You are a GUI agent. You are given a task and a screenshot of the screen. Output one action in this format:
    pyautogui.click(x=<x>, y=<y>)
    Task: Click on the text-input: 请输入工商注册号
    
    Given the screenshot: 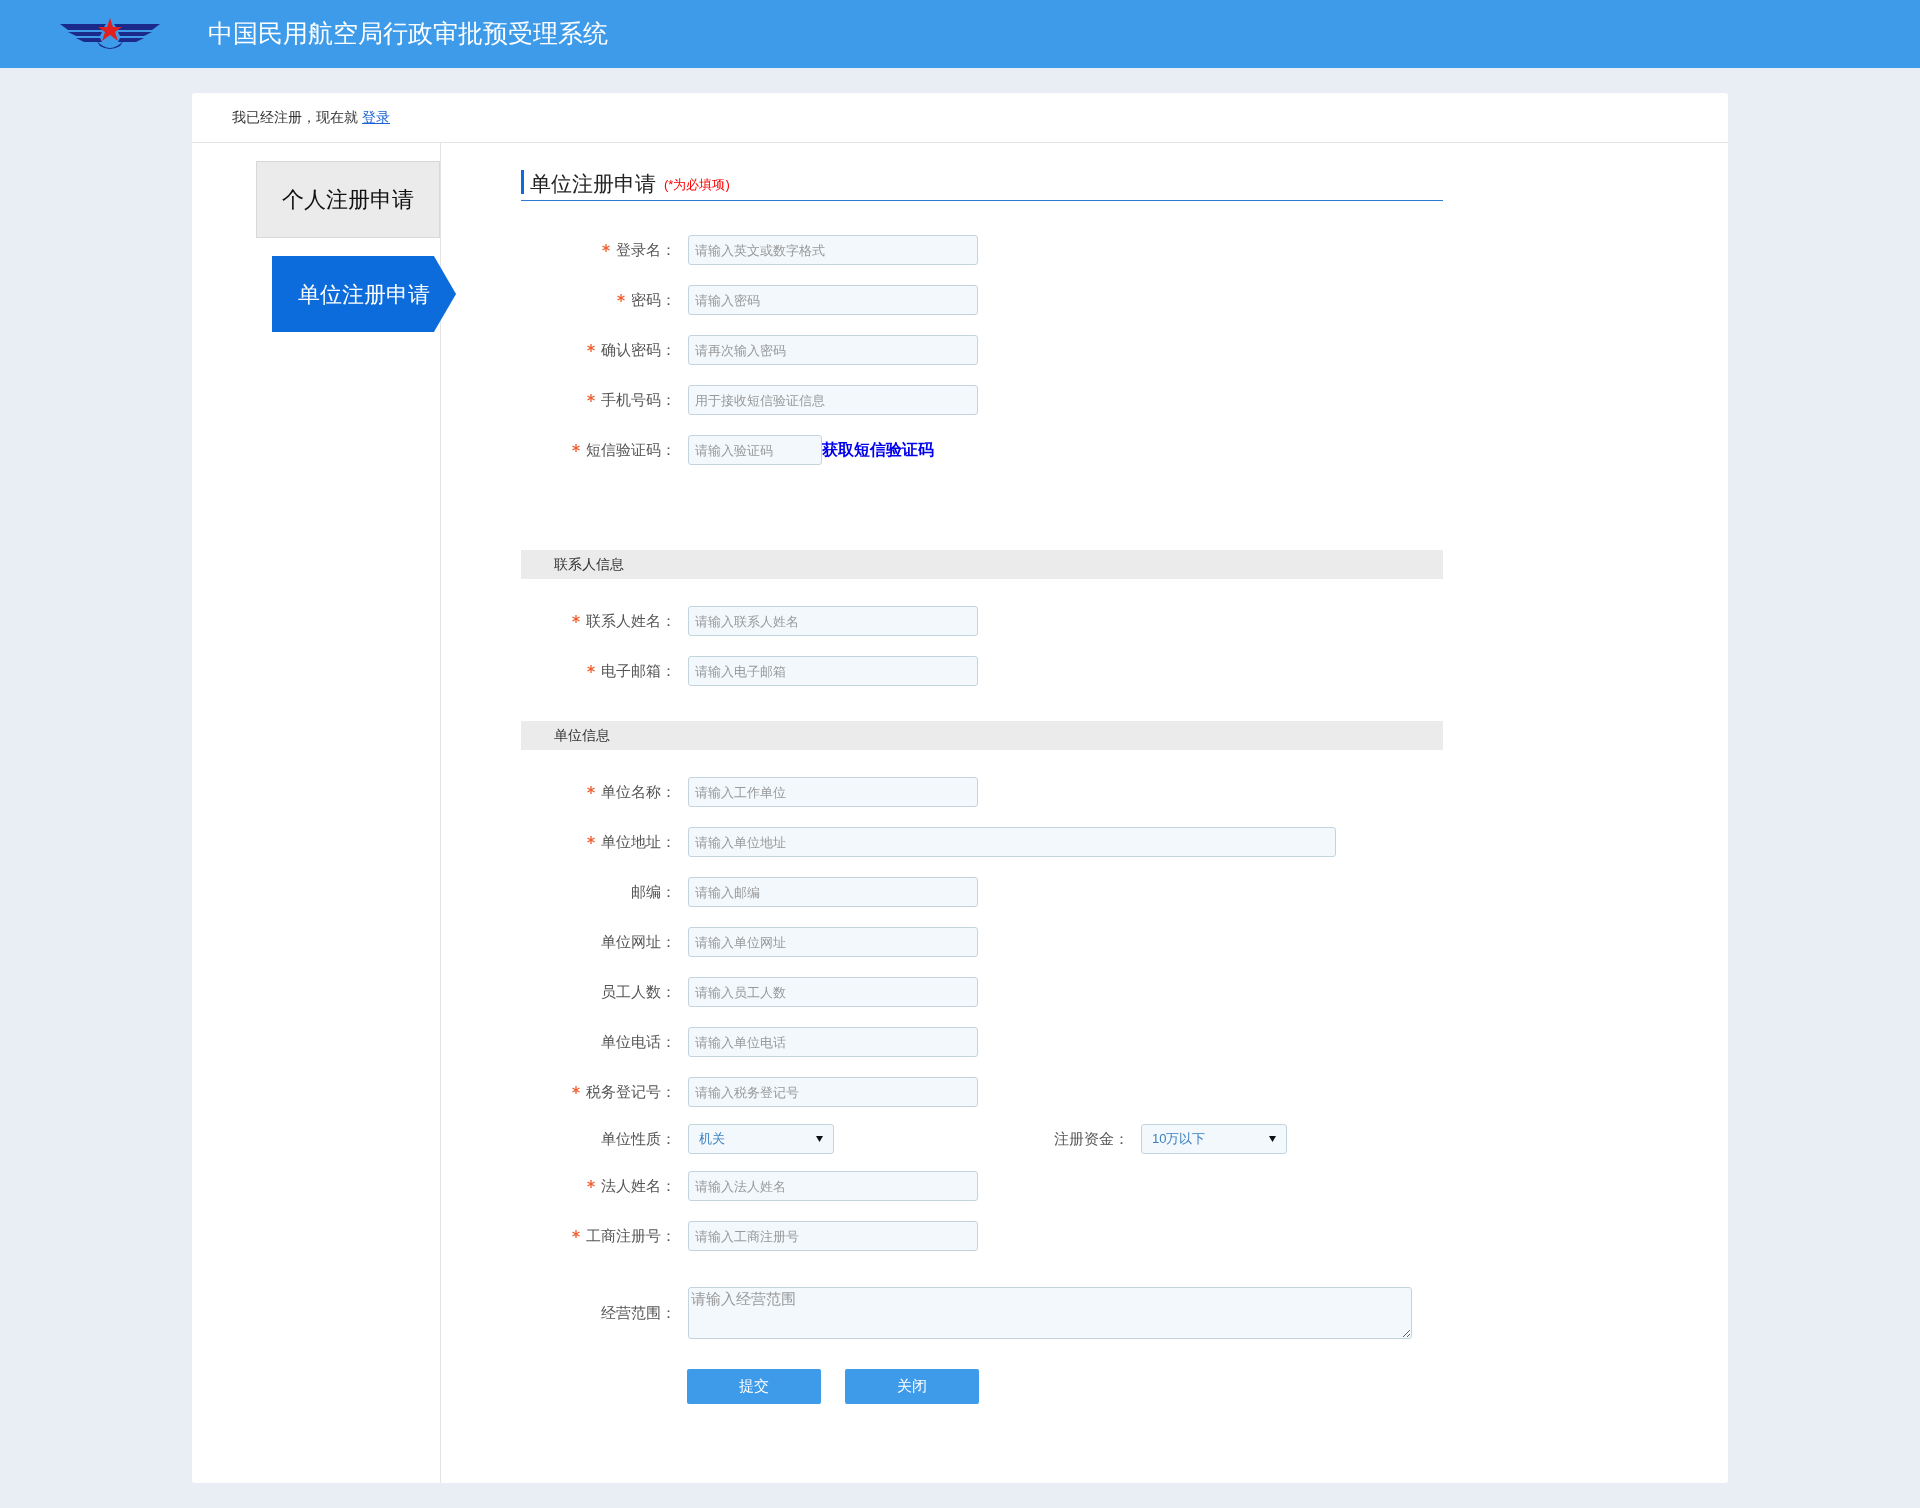 What is the action you would take?
    pyautogui.click(x=833, y=1236)
    